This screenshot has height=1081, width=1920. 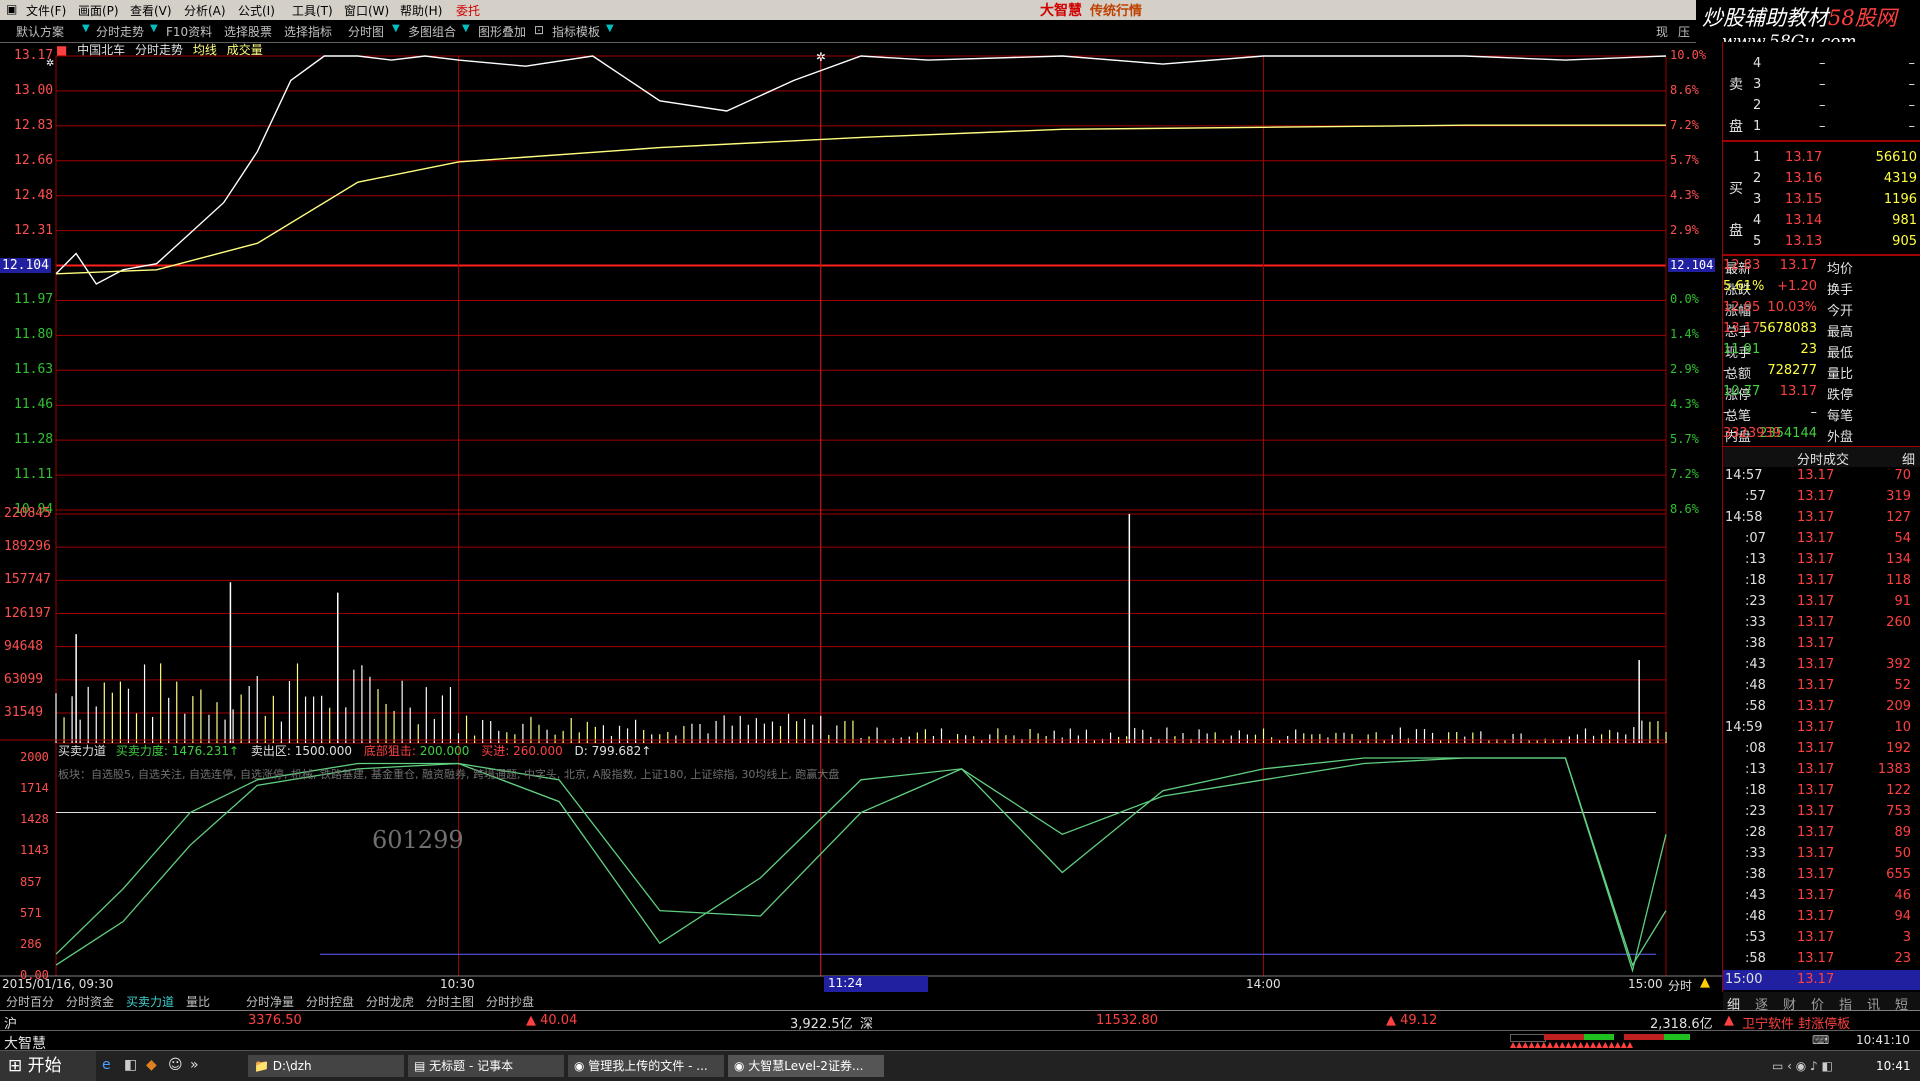 What do you see at coordinates (450, 1001) in the screenshot?
I see `indicator-tab: 分时主图` at bounding box center [450, 1001].